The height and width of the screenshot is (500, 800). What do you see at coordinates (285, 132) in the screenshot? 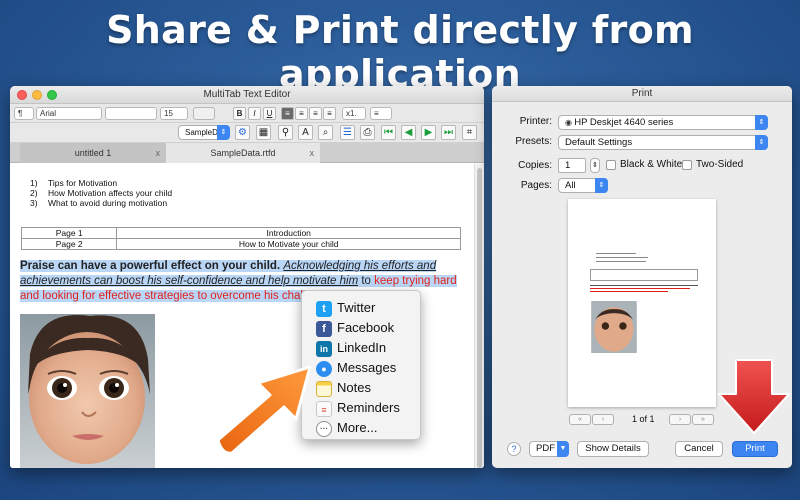
I see `link-icon: ⚲` at bounding box center [285, 132].